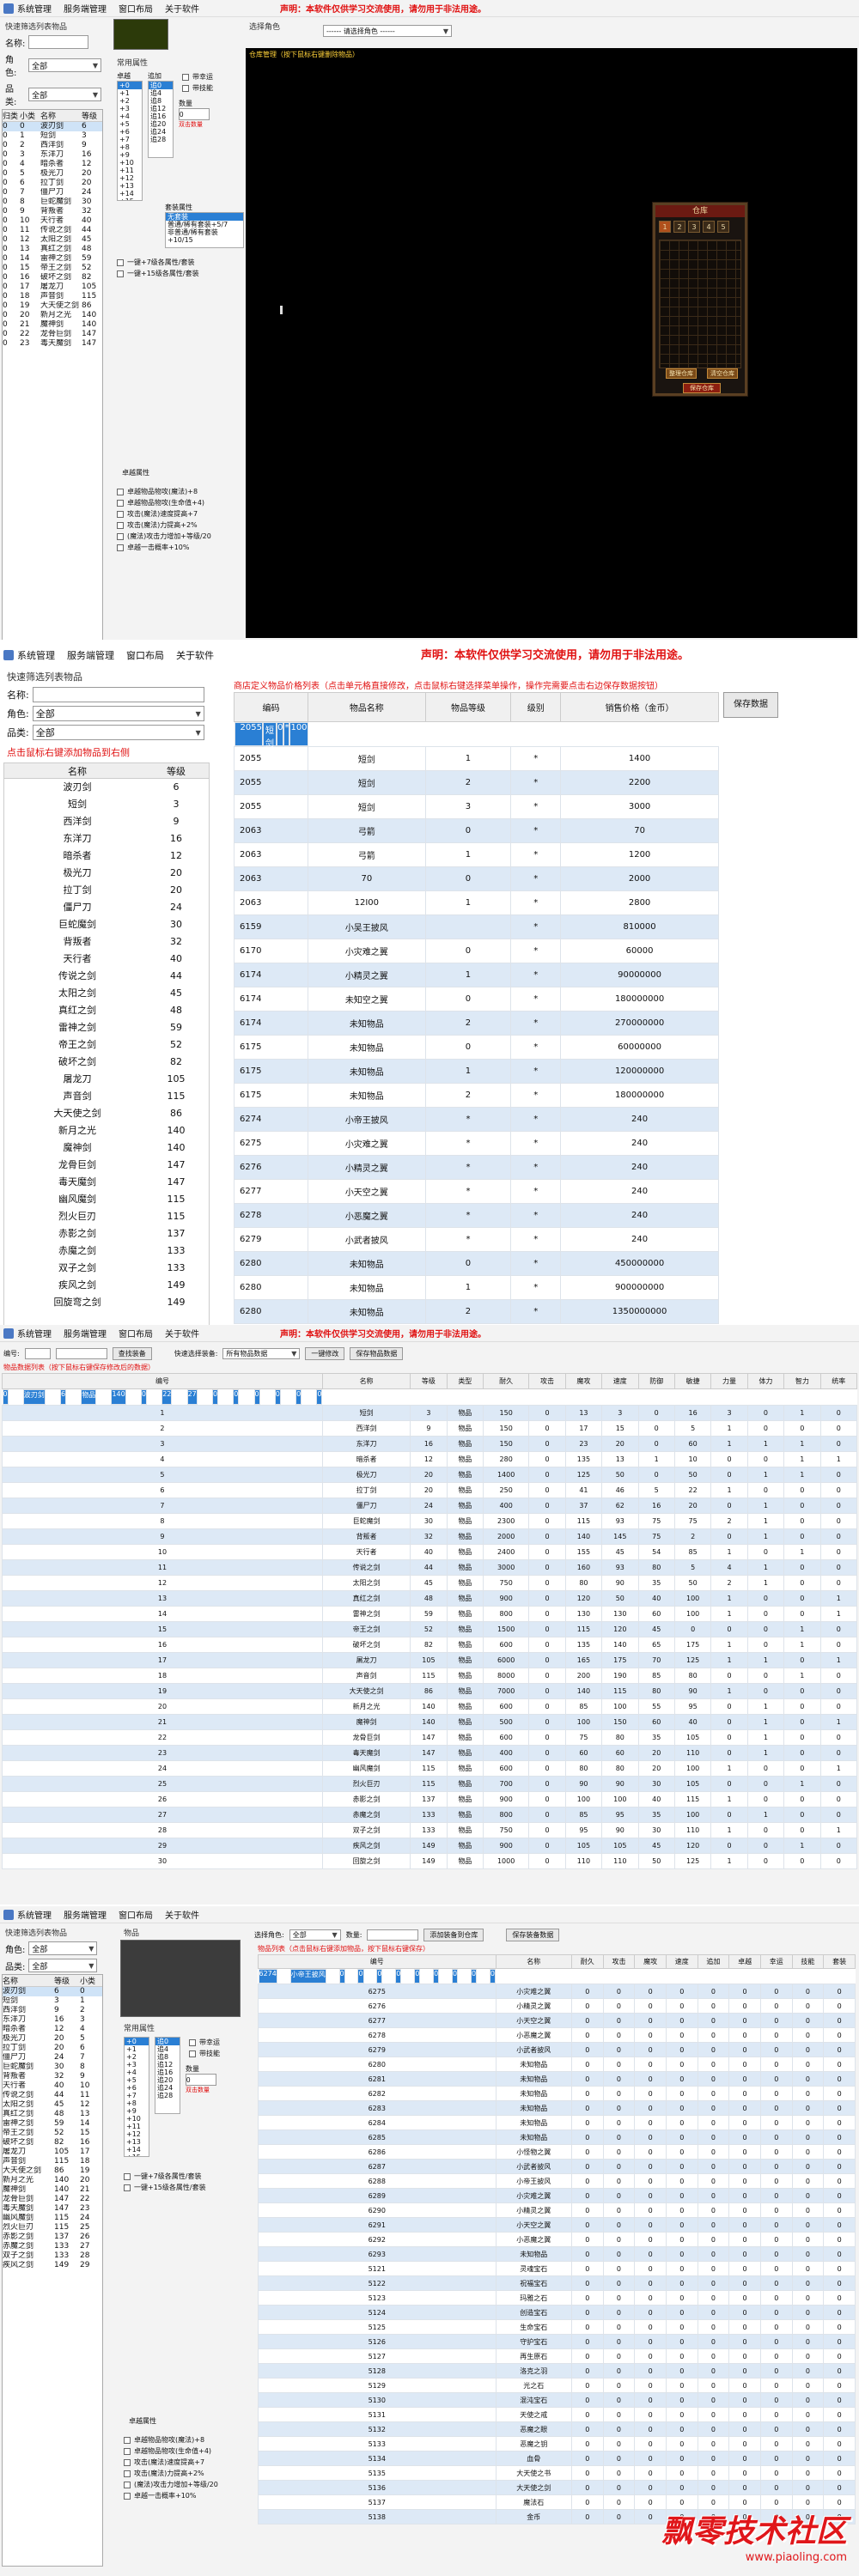 The width and height of the screenshot is (859, 2576). What do you see at coordinates (681, 1961) in the screenshot?
I see `col-header: 速度` at bounding box center [681, 1961].